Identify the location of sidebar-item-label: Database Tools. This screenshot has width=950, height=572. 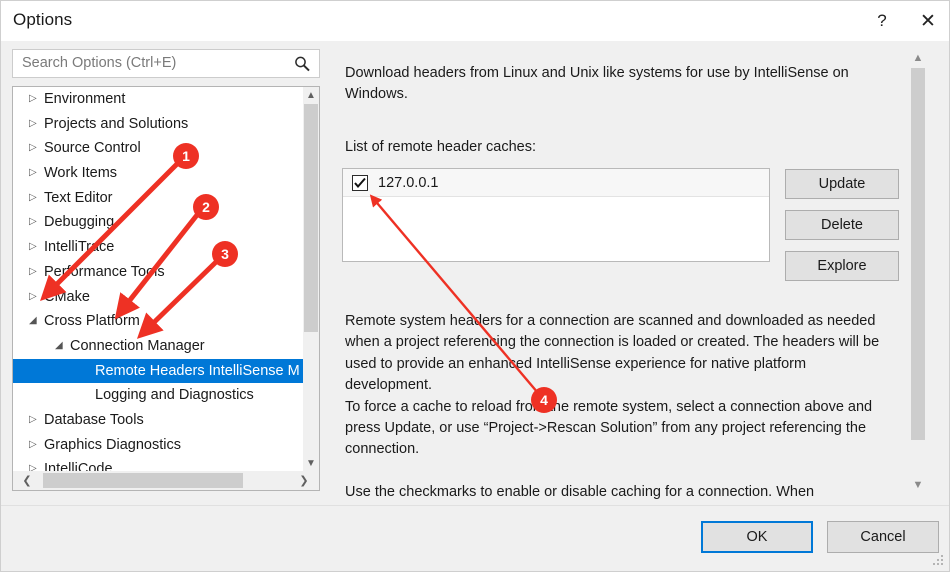
(94, 419).